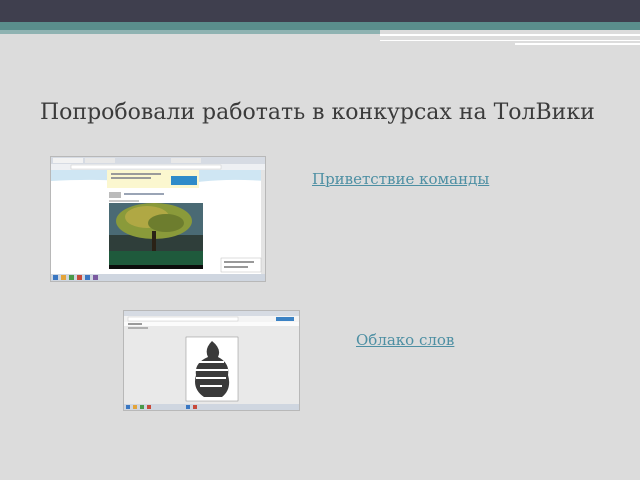 The image size is (640, 480). What do you see at coordinates (320, 26) in the screenshot?
I see `header-accent-band` at bounding box center [320, 26].